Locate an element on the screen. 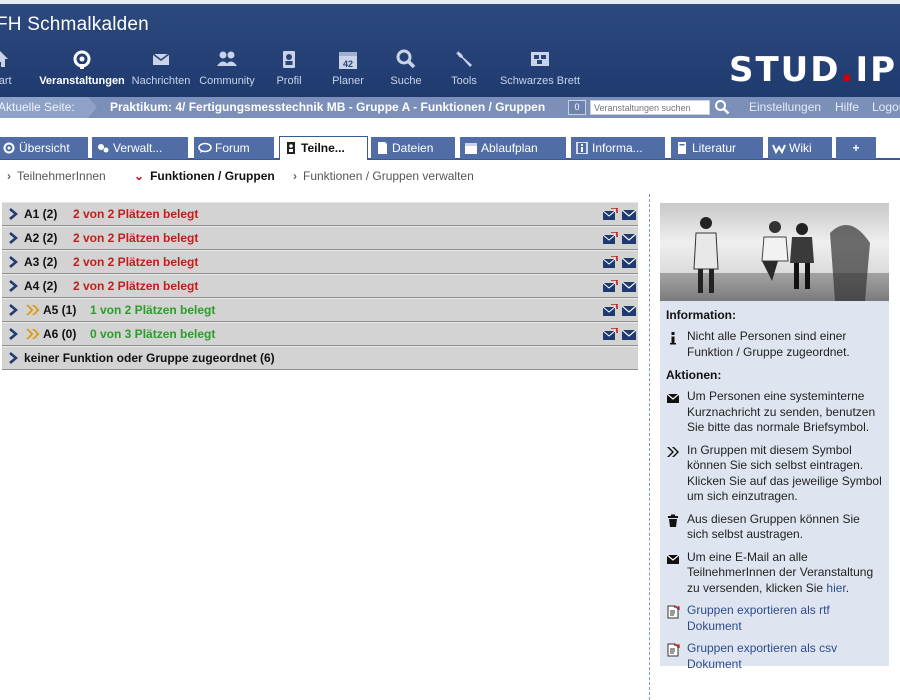 The width and height of the screenshot is (900, 700). tab-dateien: Dateien is located at coordinates (413, 148).